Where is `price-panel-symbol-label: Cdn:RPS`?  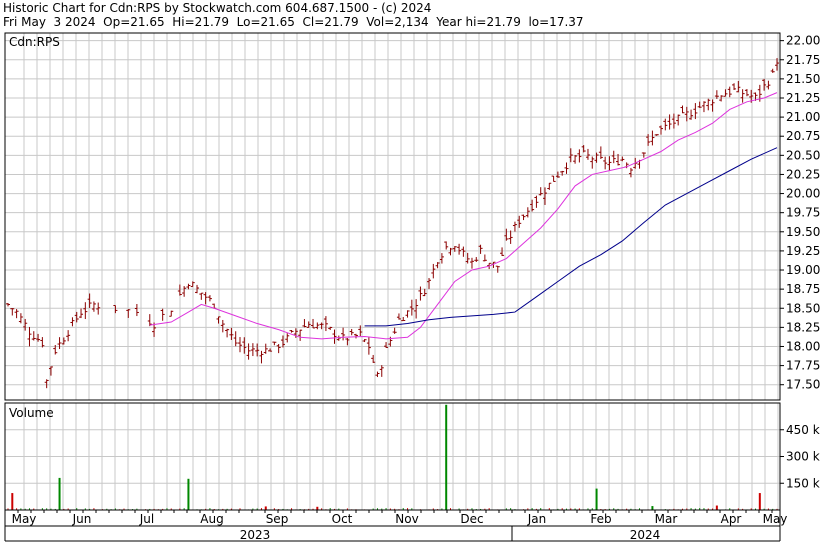
price-panel-symbol-label: Cdn:RPS is located at coordinates (34, 42).